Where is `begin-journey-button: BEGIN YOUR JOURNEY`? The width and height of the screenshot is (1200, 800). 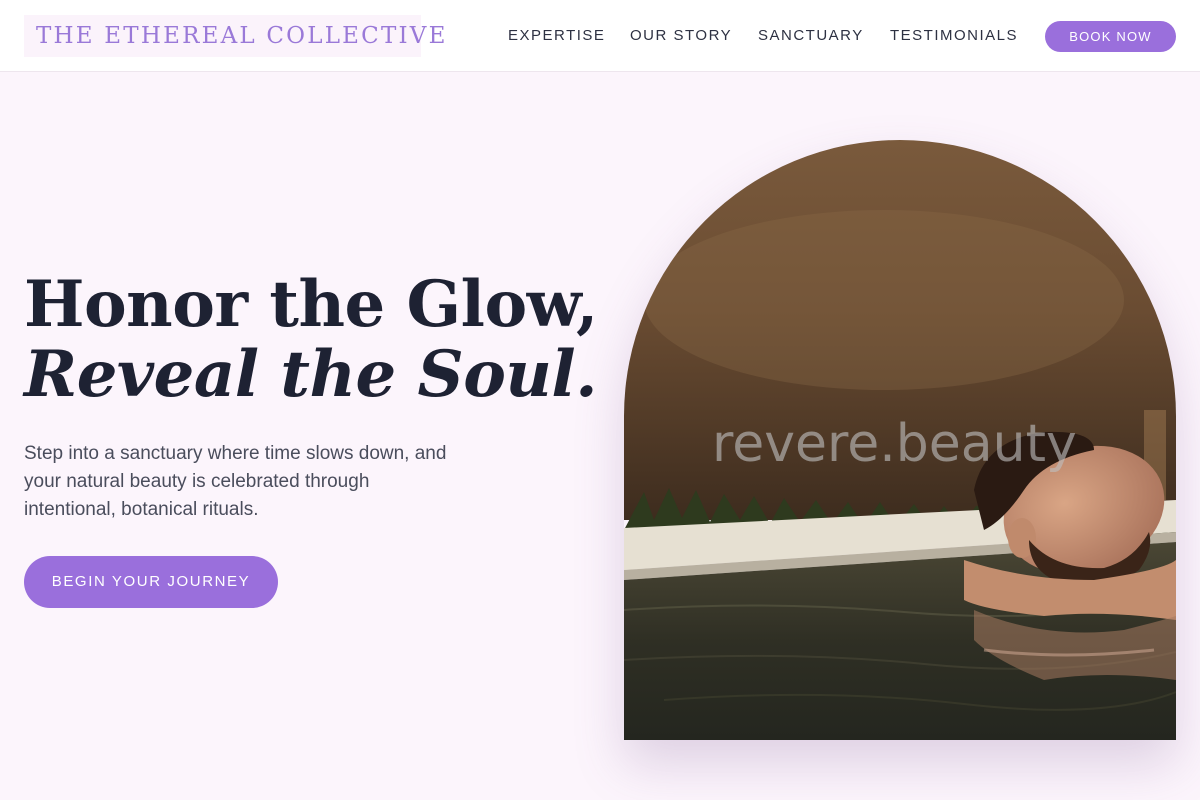 begin-journey-button: BEGIN YOUR JOURNEY is located at coordinates (151, 582).